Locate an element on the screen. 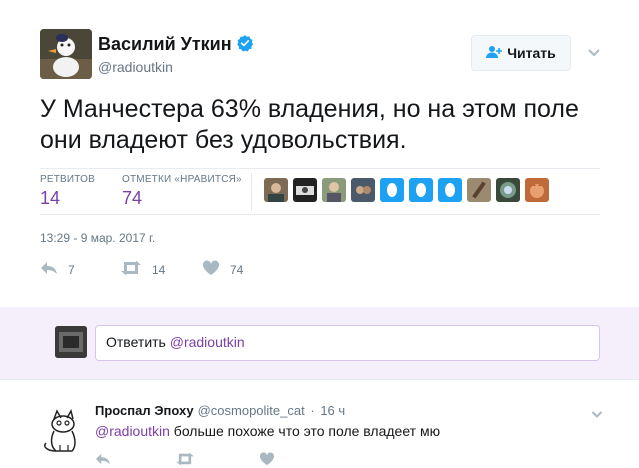  reply-button: 7 is located at coordinates (57, 269).